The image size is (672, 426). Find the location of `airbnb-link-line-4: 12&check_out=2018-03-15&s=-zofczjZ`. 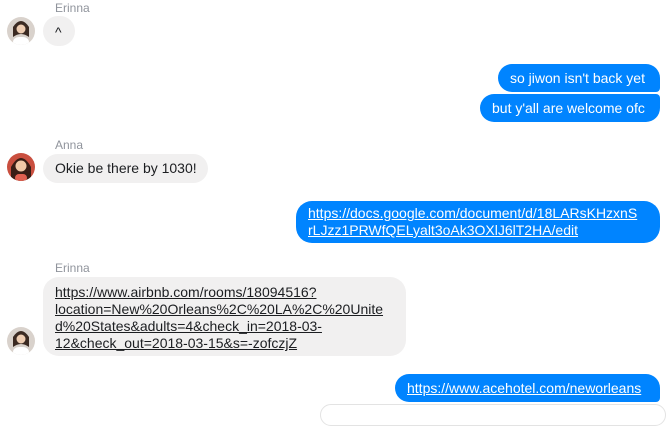

airbnb-link-line-4: 12&check_out=2018-03-15&s=-zofczjZ is located at coordinates (176, 343).